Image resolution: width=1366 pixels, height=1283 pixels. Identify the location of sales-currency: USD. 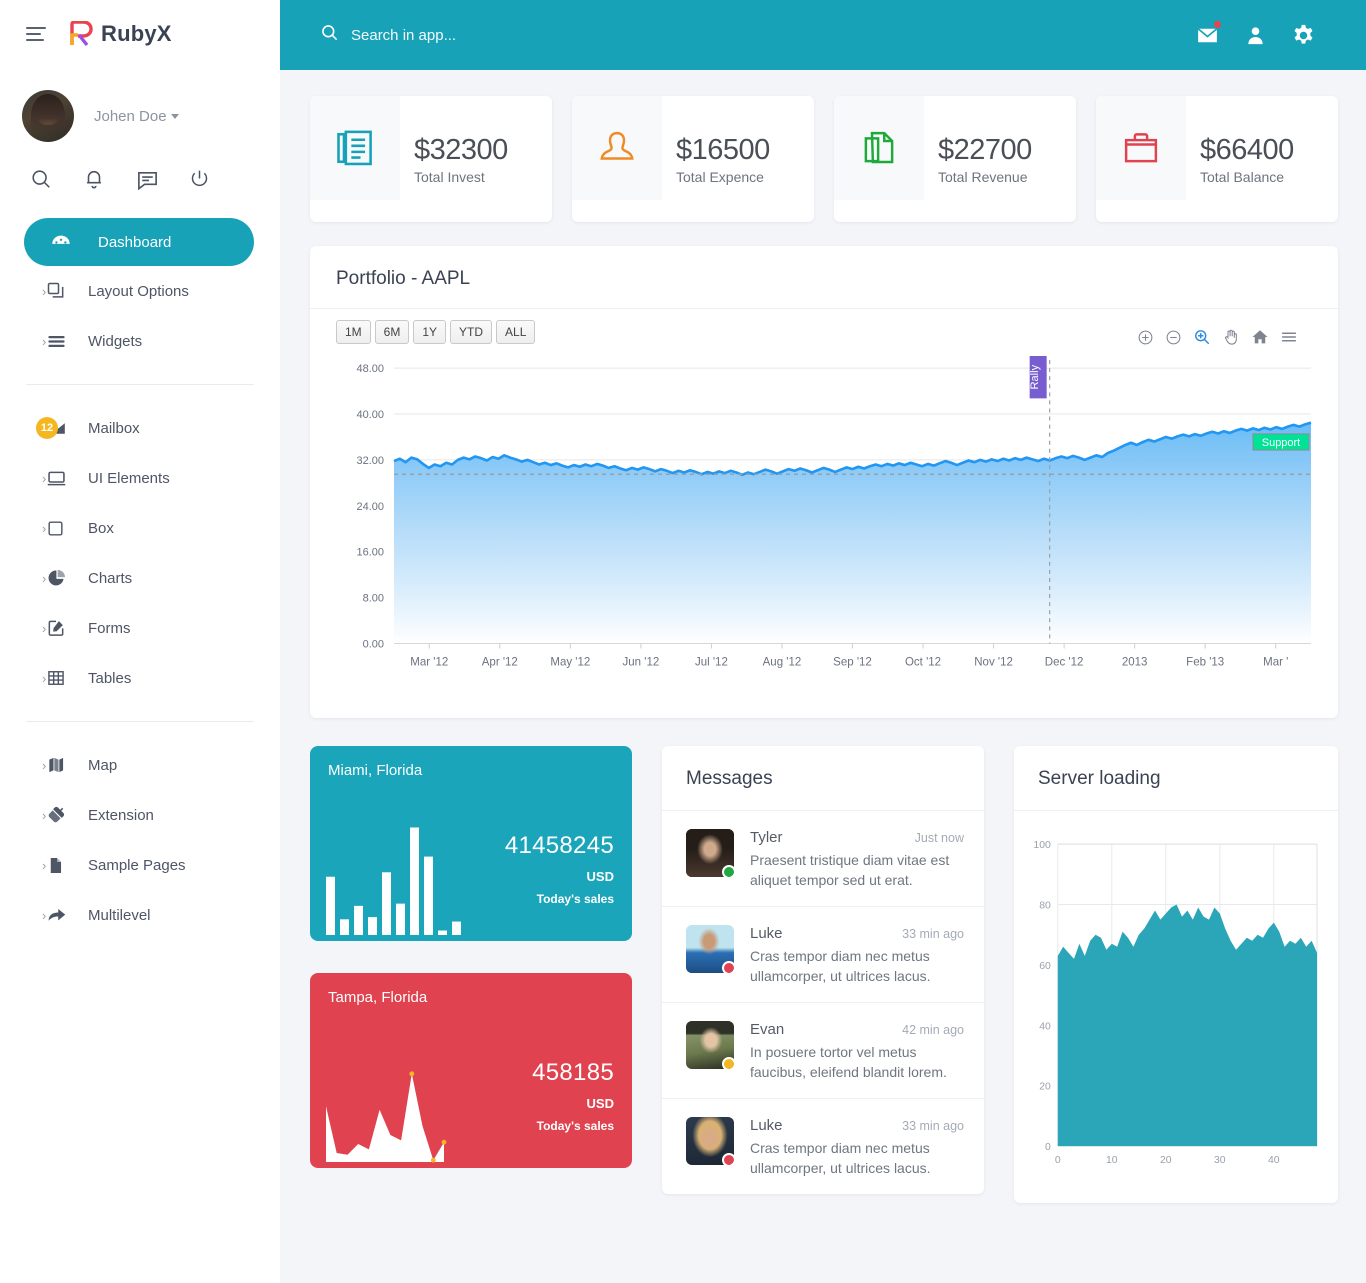
(600, 876).